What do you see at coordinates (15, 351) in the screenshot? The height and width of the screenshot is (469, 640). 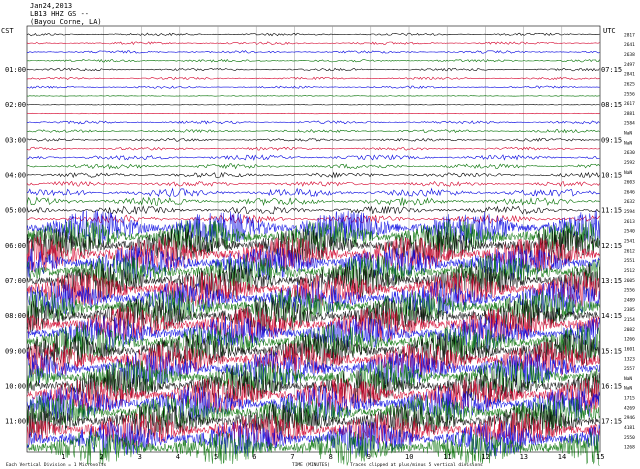 I see `left-hour-label: 09:00` at bounding box center [15, 351].